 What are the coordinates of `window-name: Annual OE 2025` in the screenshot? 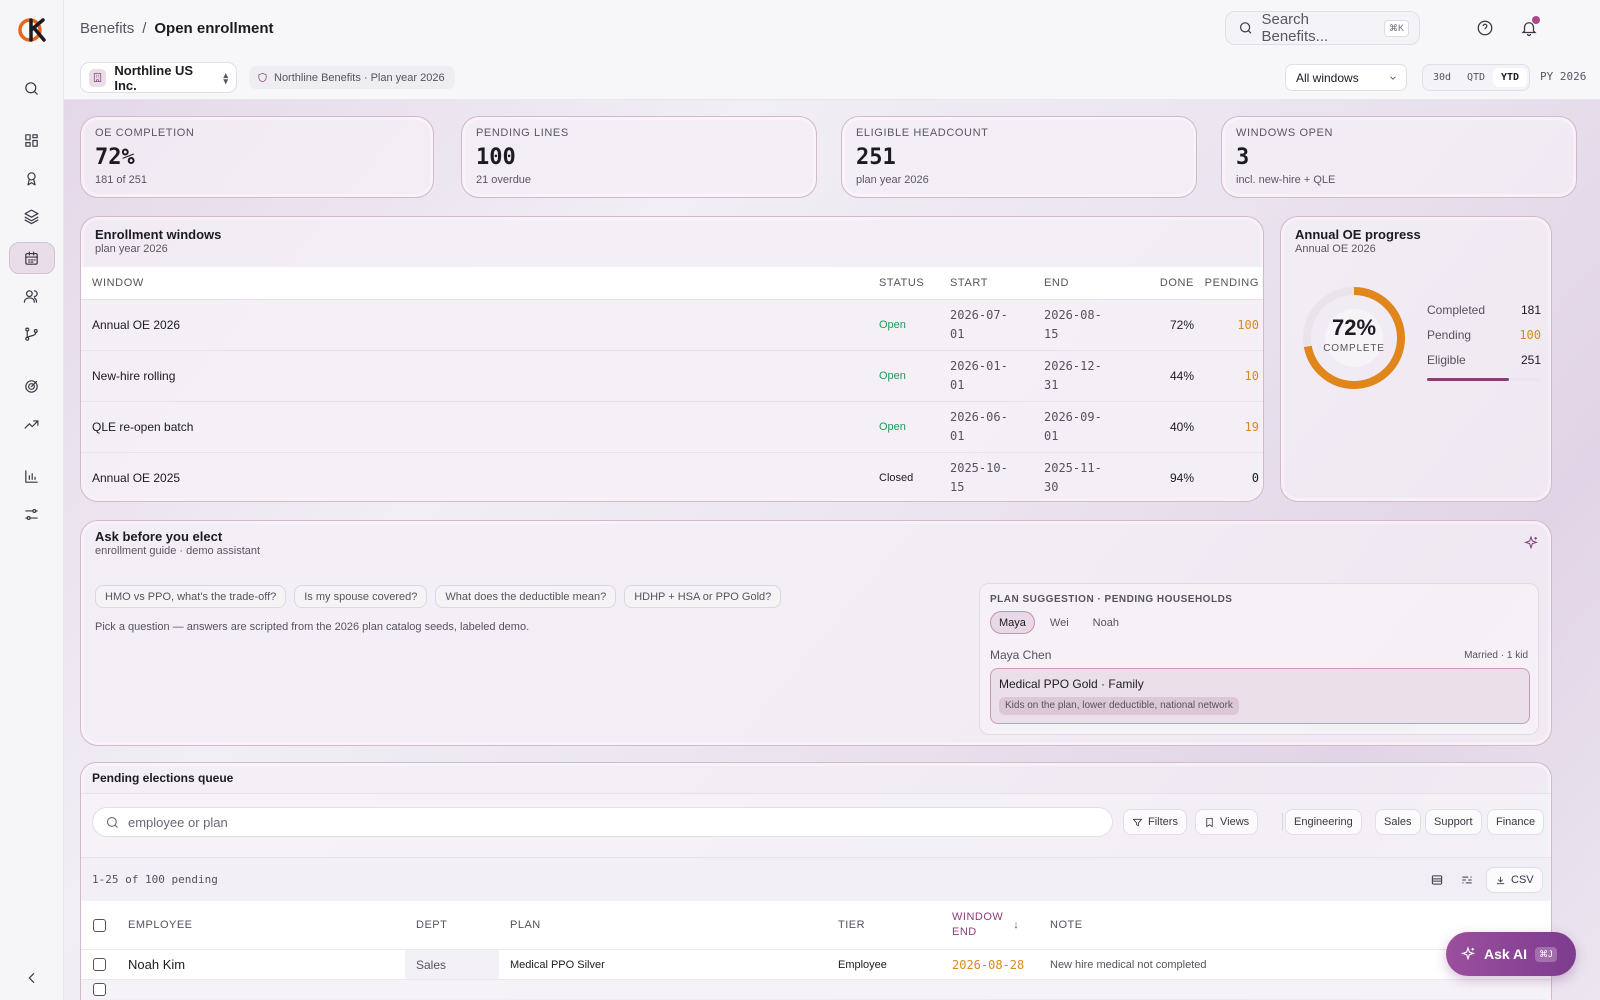 It's located at (136, 478).